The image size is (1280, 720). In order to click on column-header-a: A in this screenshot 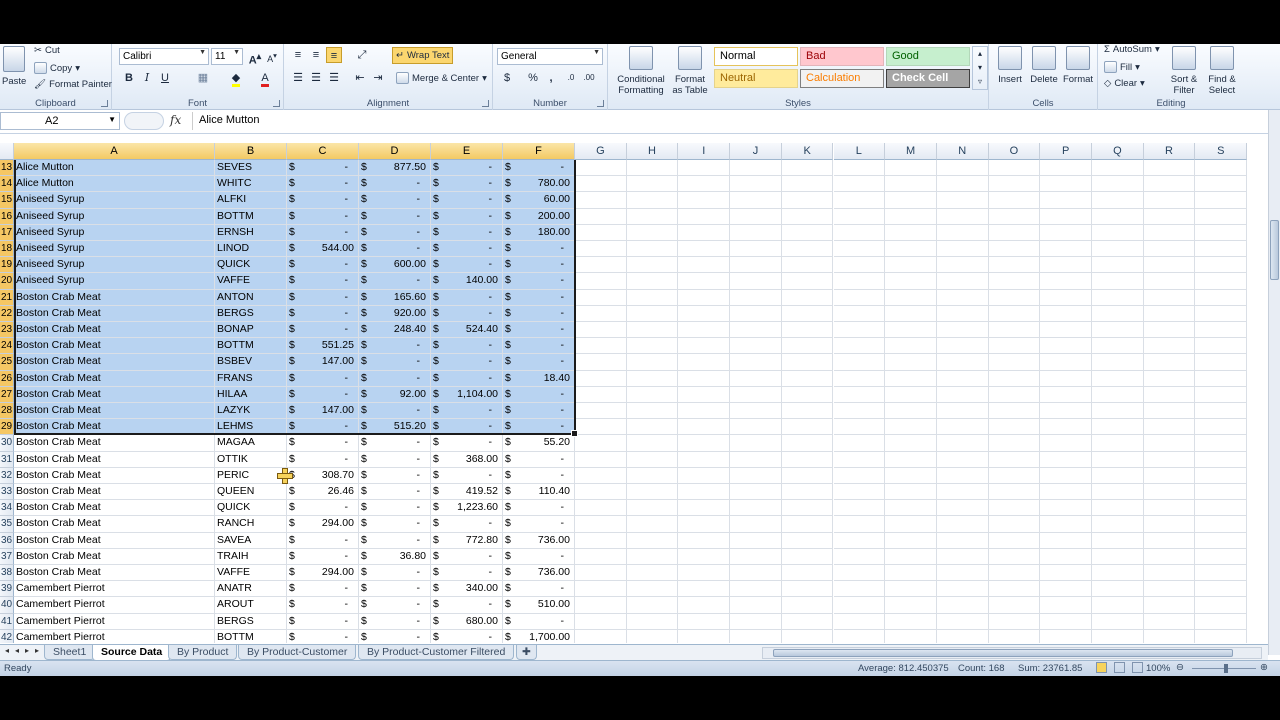, I will do `click(114, 151)`.